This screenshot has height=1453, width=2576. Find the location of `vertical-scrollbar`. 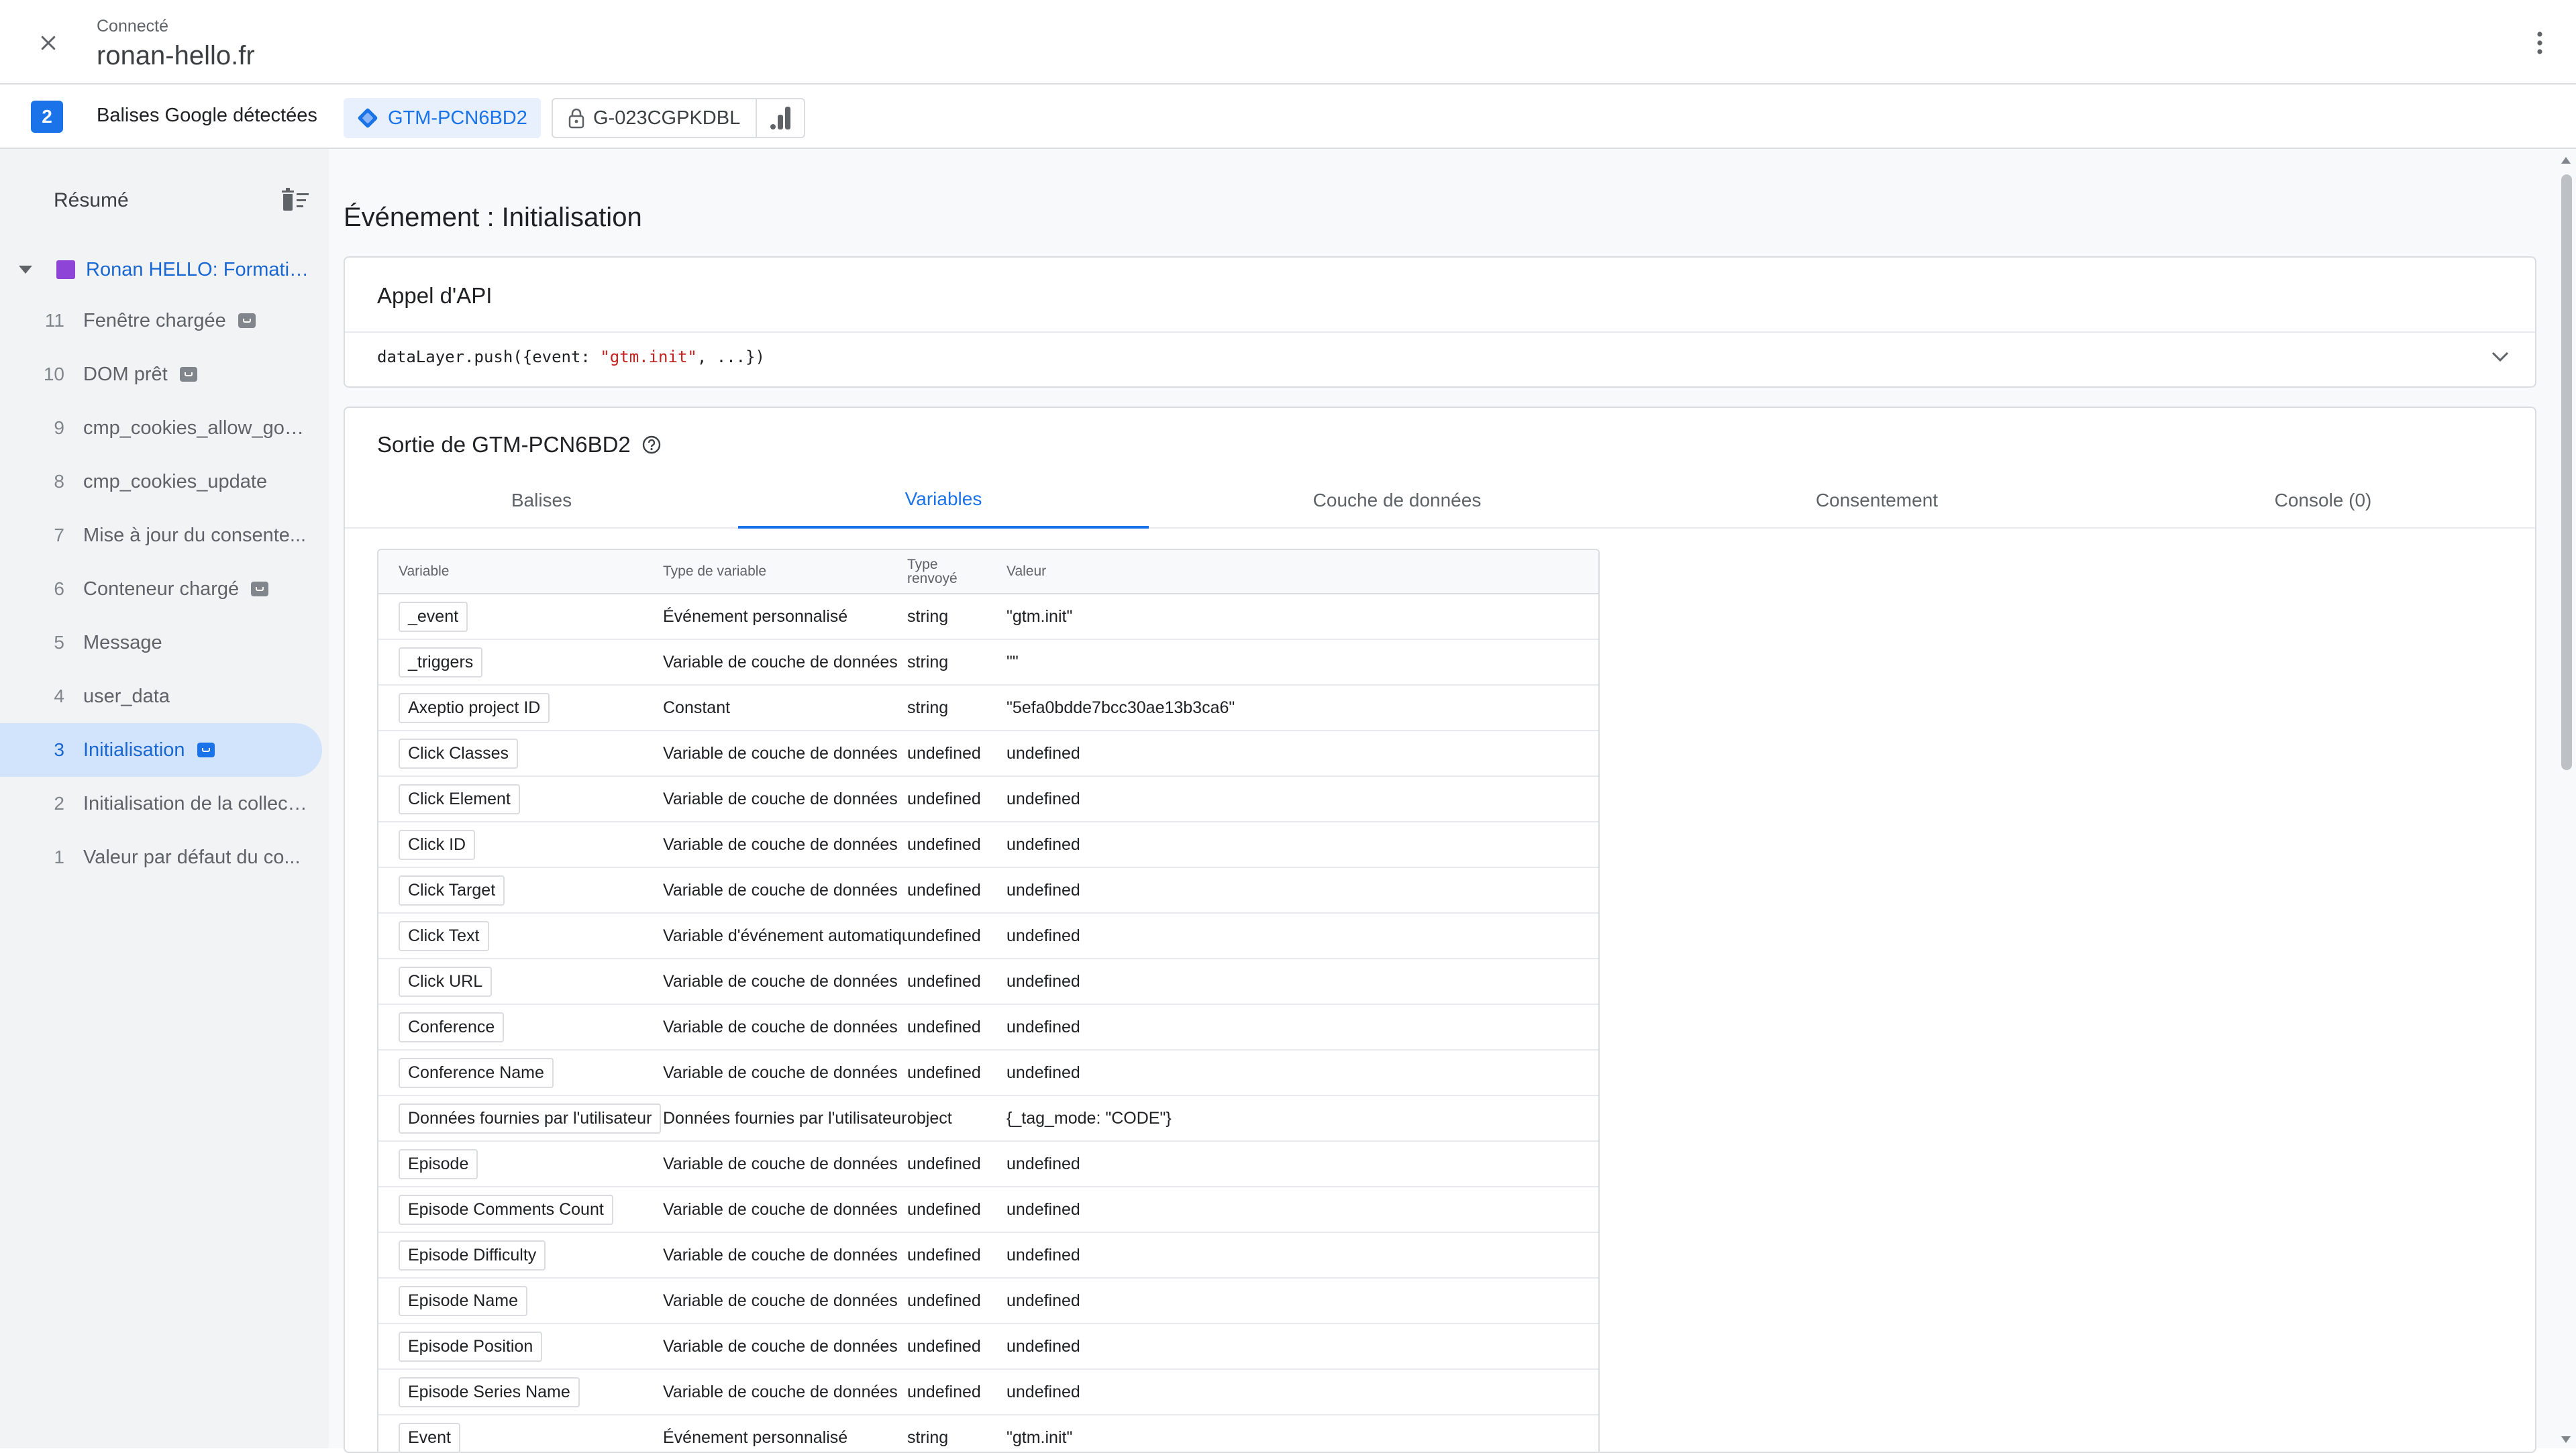

vertical-scrollbar is located at coordinates (2566, 798).